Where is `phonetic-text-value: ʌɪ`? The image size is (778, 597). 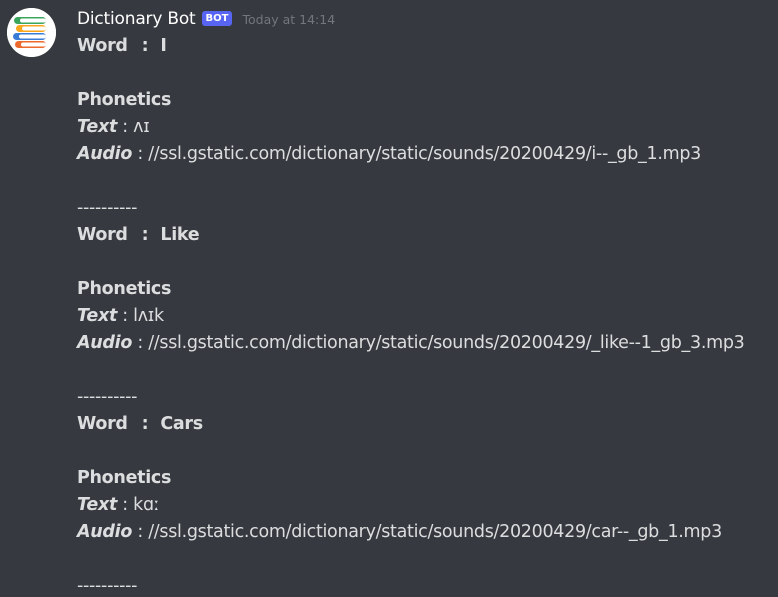 phonetic-text-value: ʌɪ is located at coordinates (141, 127).